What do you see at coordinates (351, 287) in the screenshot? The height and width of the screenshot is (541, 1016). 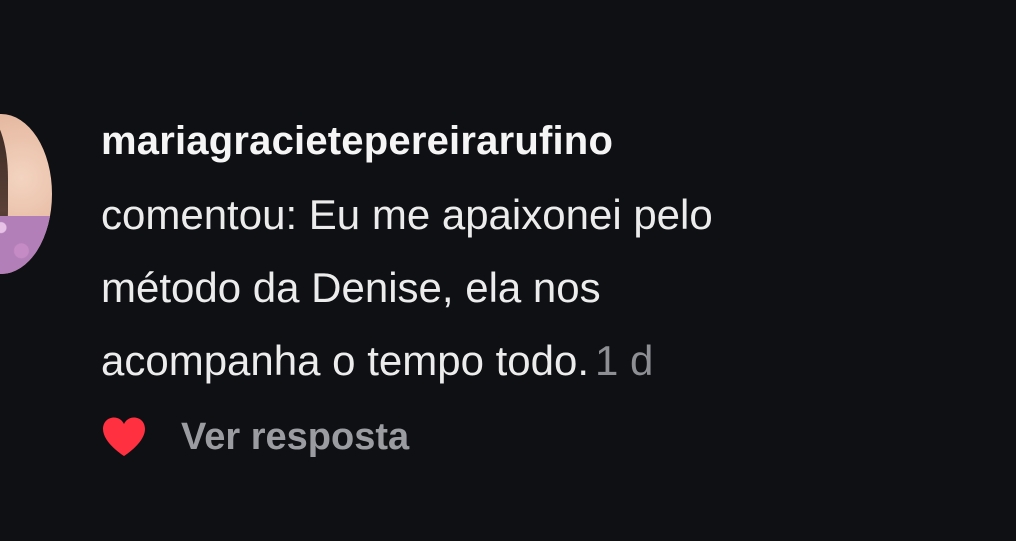 I see `comment-line-2: método da Denise, ela nos` at bounding box center [351, 287].